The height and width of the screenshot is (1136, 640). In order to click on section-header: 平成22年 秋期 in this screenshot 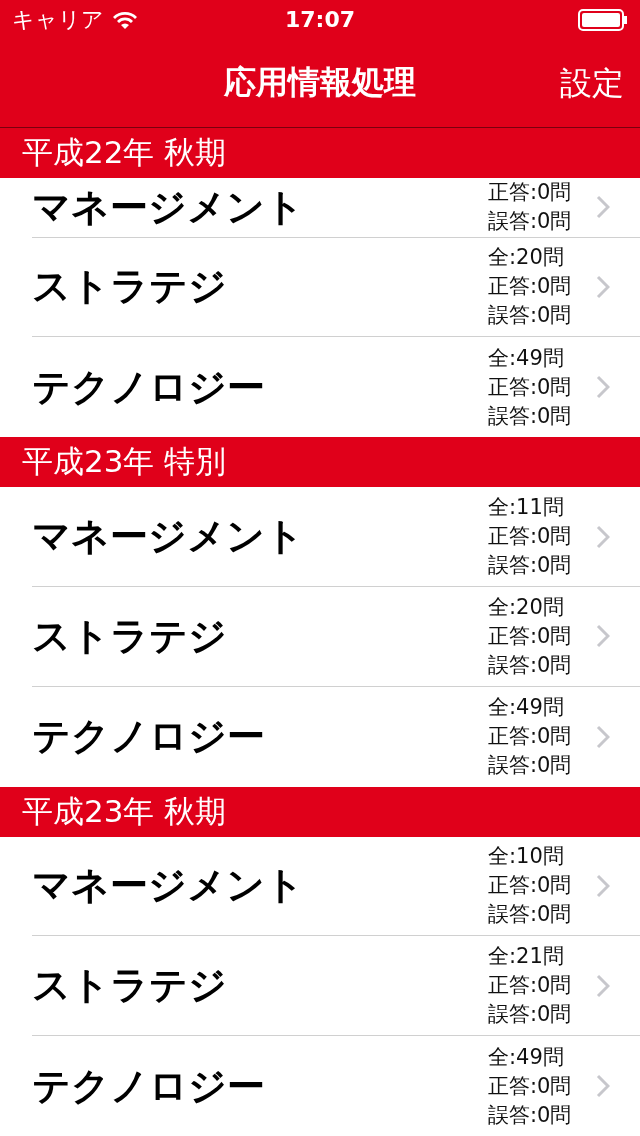, I will do `click(320, 152)`.